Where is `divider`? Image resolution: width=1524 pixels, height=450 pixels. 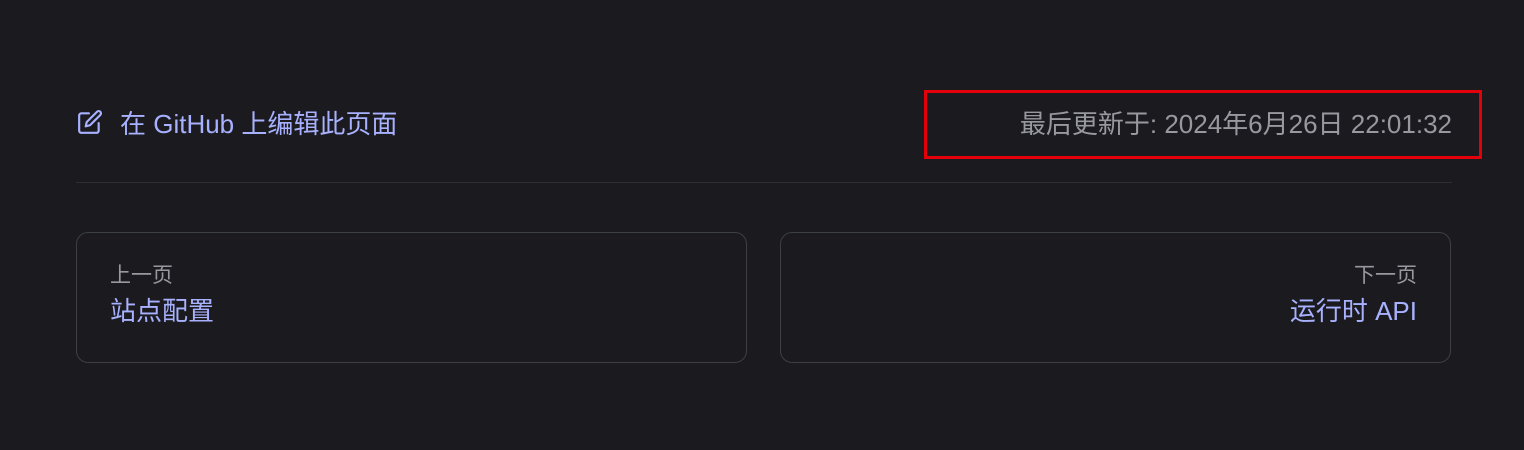
divider is located at coordinates (764, 182).